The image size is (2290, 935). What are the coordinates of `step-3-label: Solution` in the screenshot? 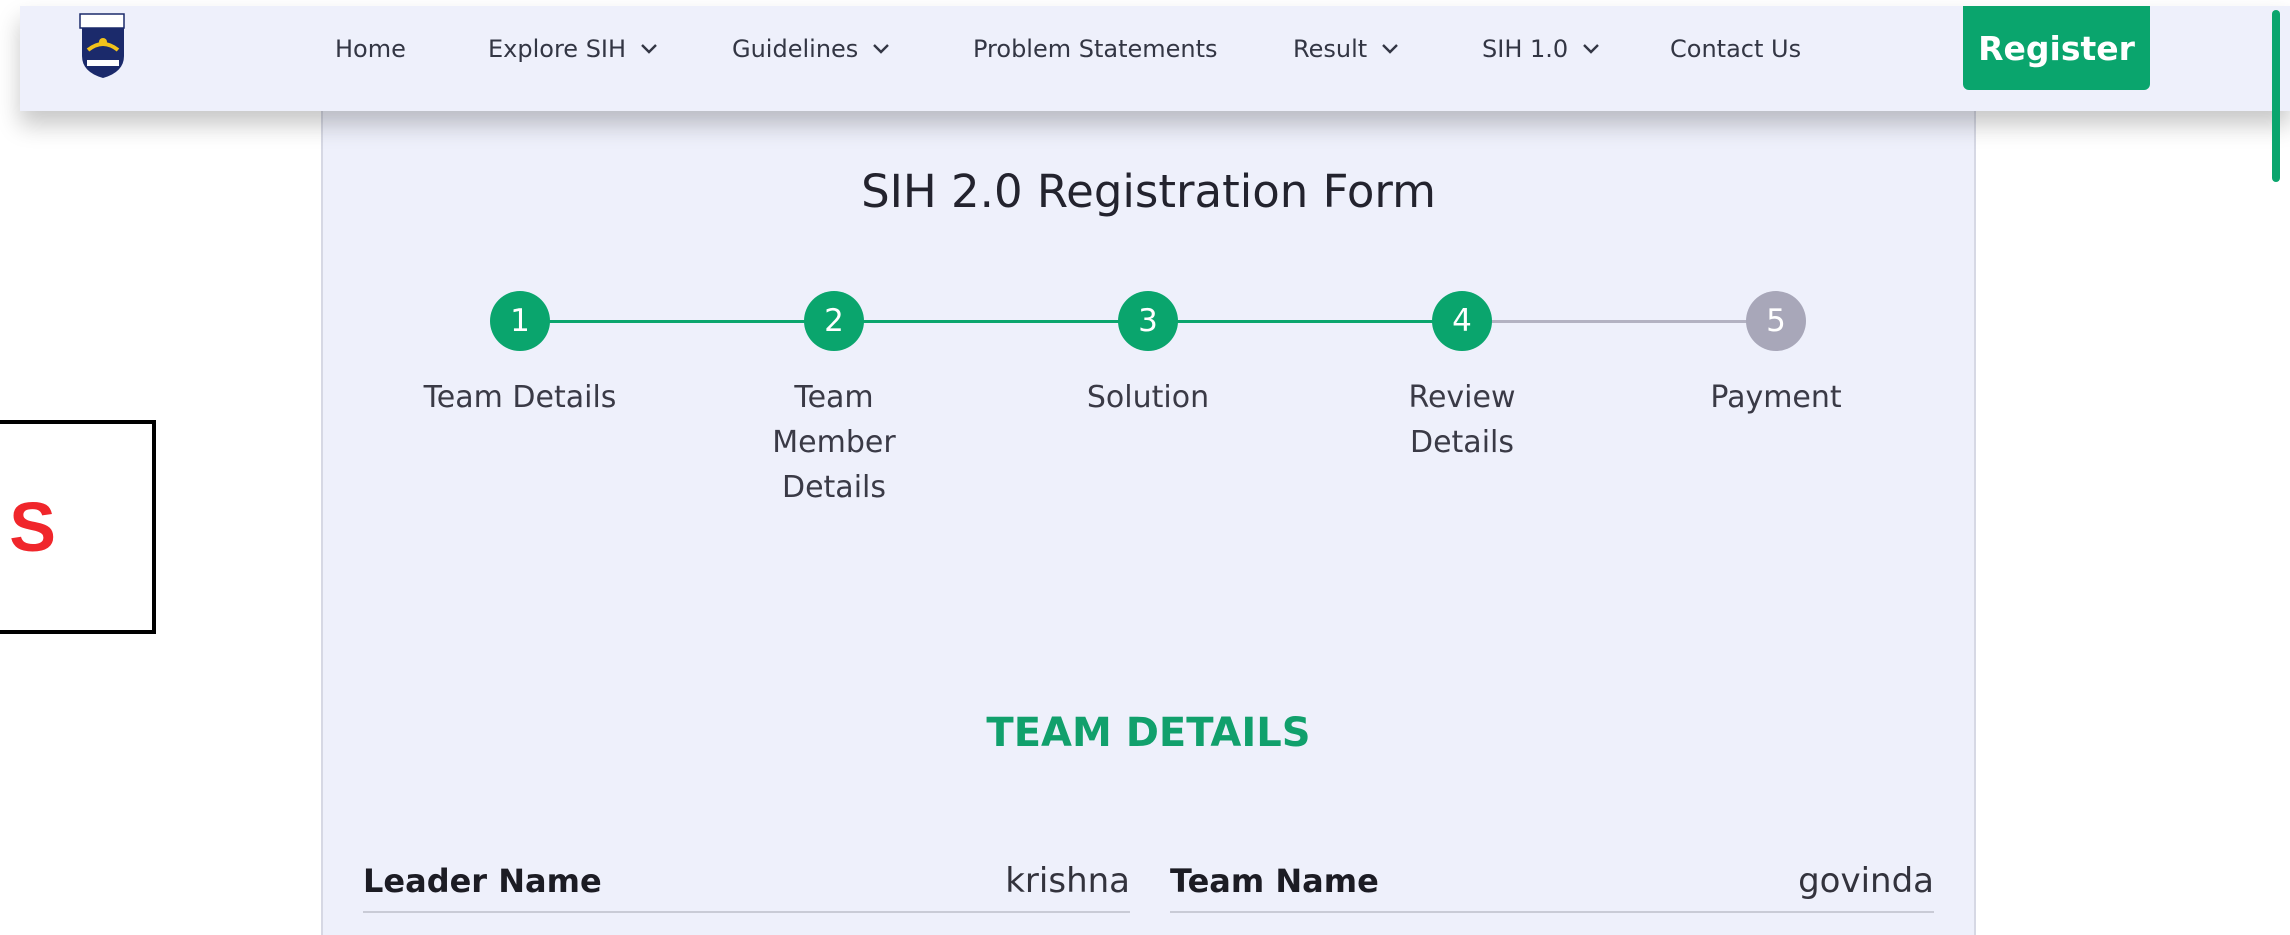 It's located at (1148, 397).